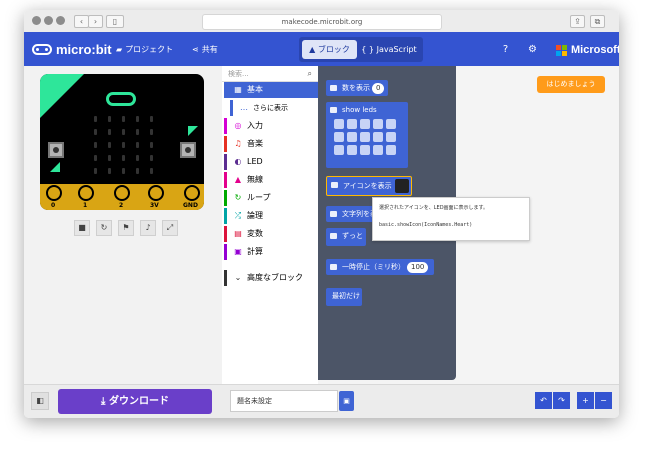 The width and height of the screenshot is (645, 452). What do you see at coordinates (369, 186) in the screenshot?
I see `block-show-icon: アイコンを表示` at bounding box center [369, 186].